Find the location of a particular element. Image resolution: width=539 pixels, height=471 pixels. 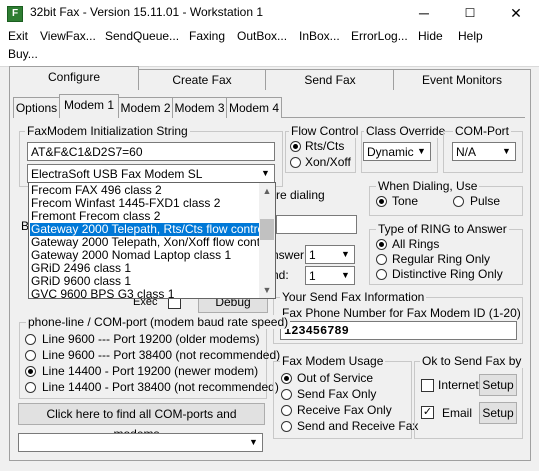

dropdown-item: GRiD 9600 class 1 is located at coordinates (145, 281).